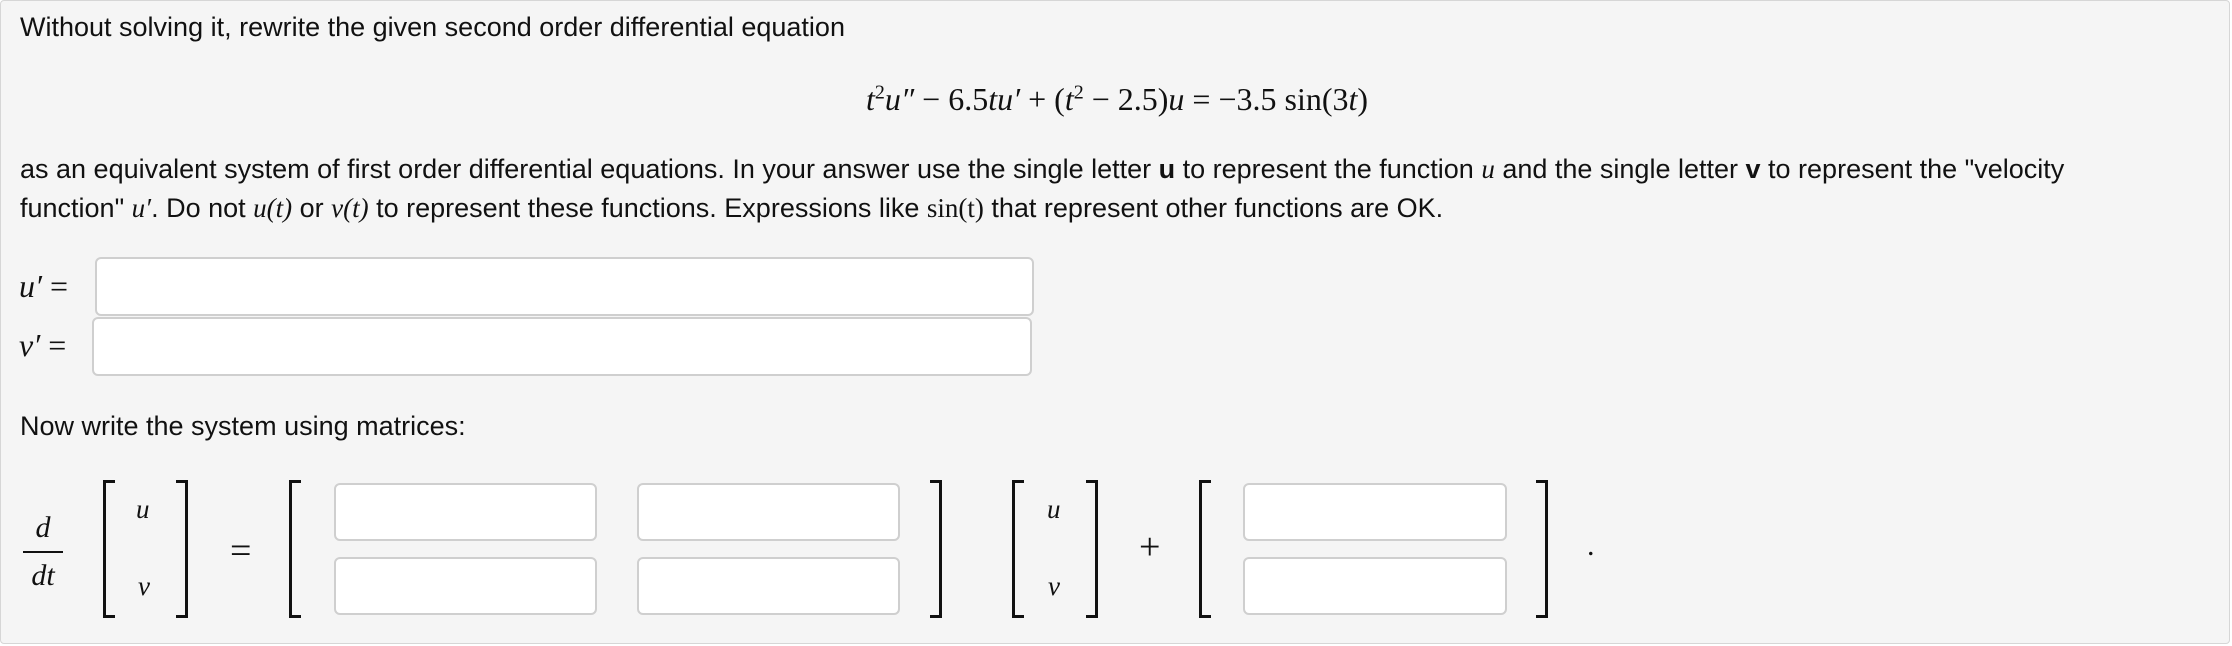 The width and height of the screenshot is (2232, 646). I want to click on forcing-f2-input, so click(1375, 586).